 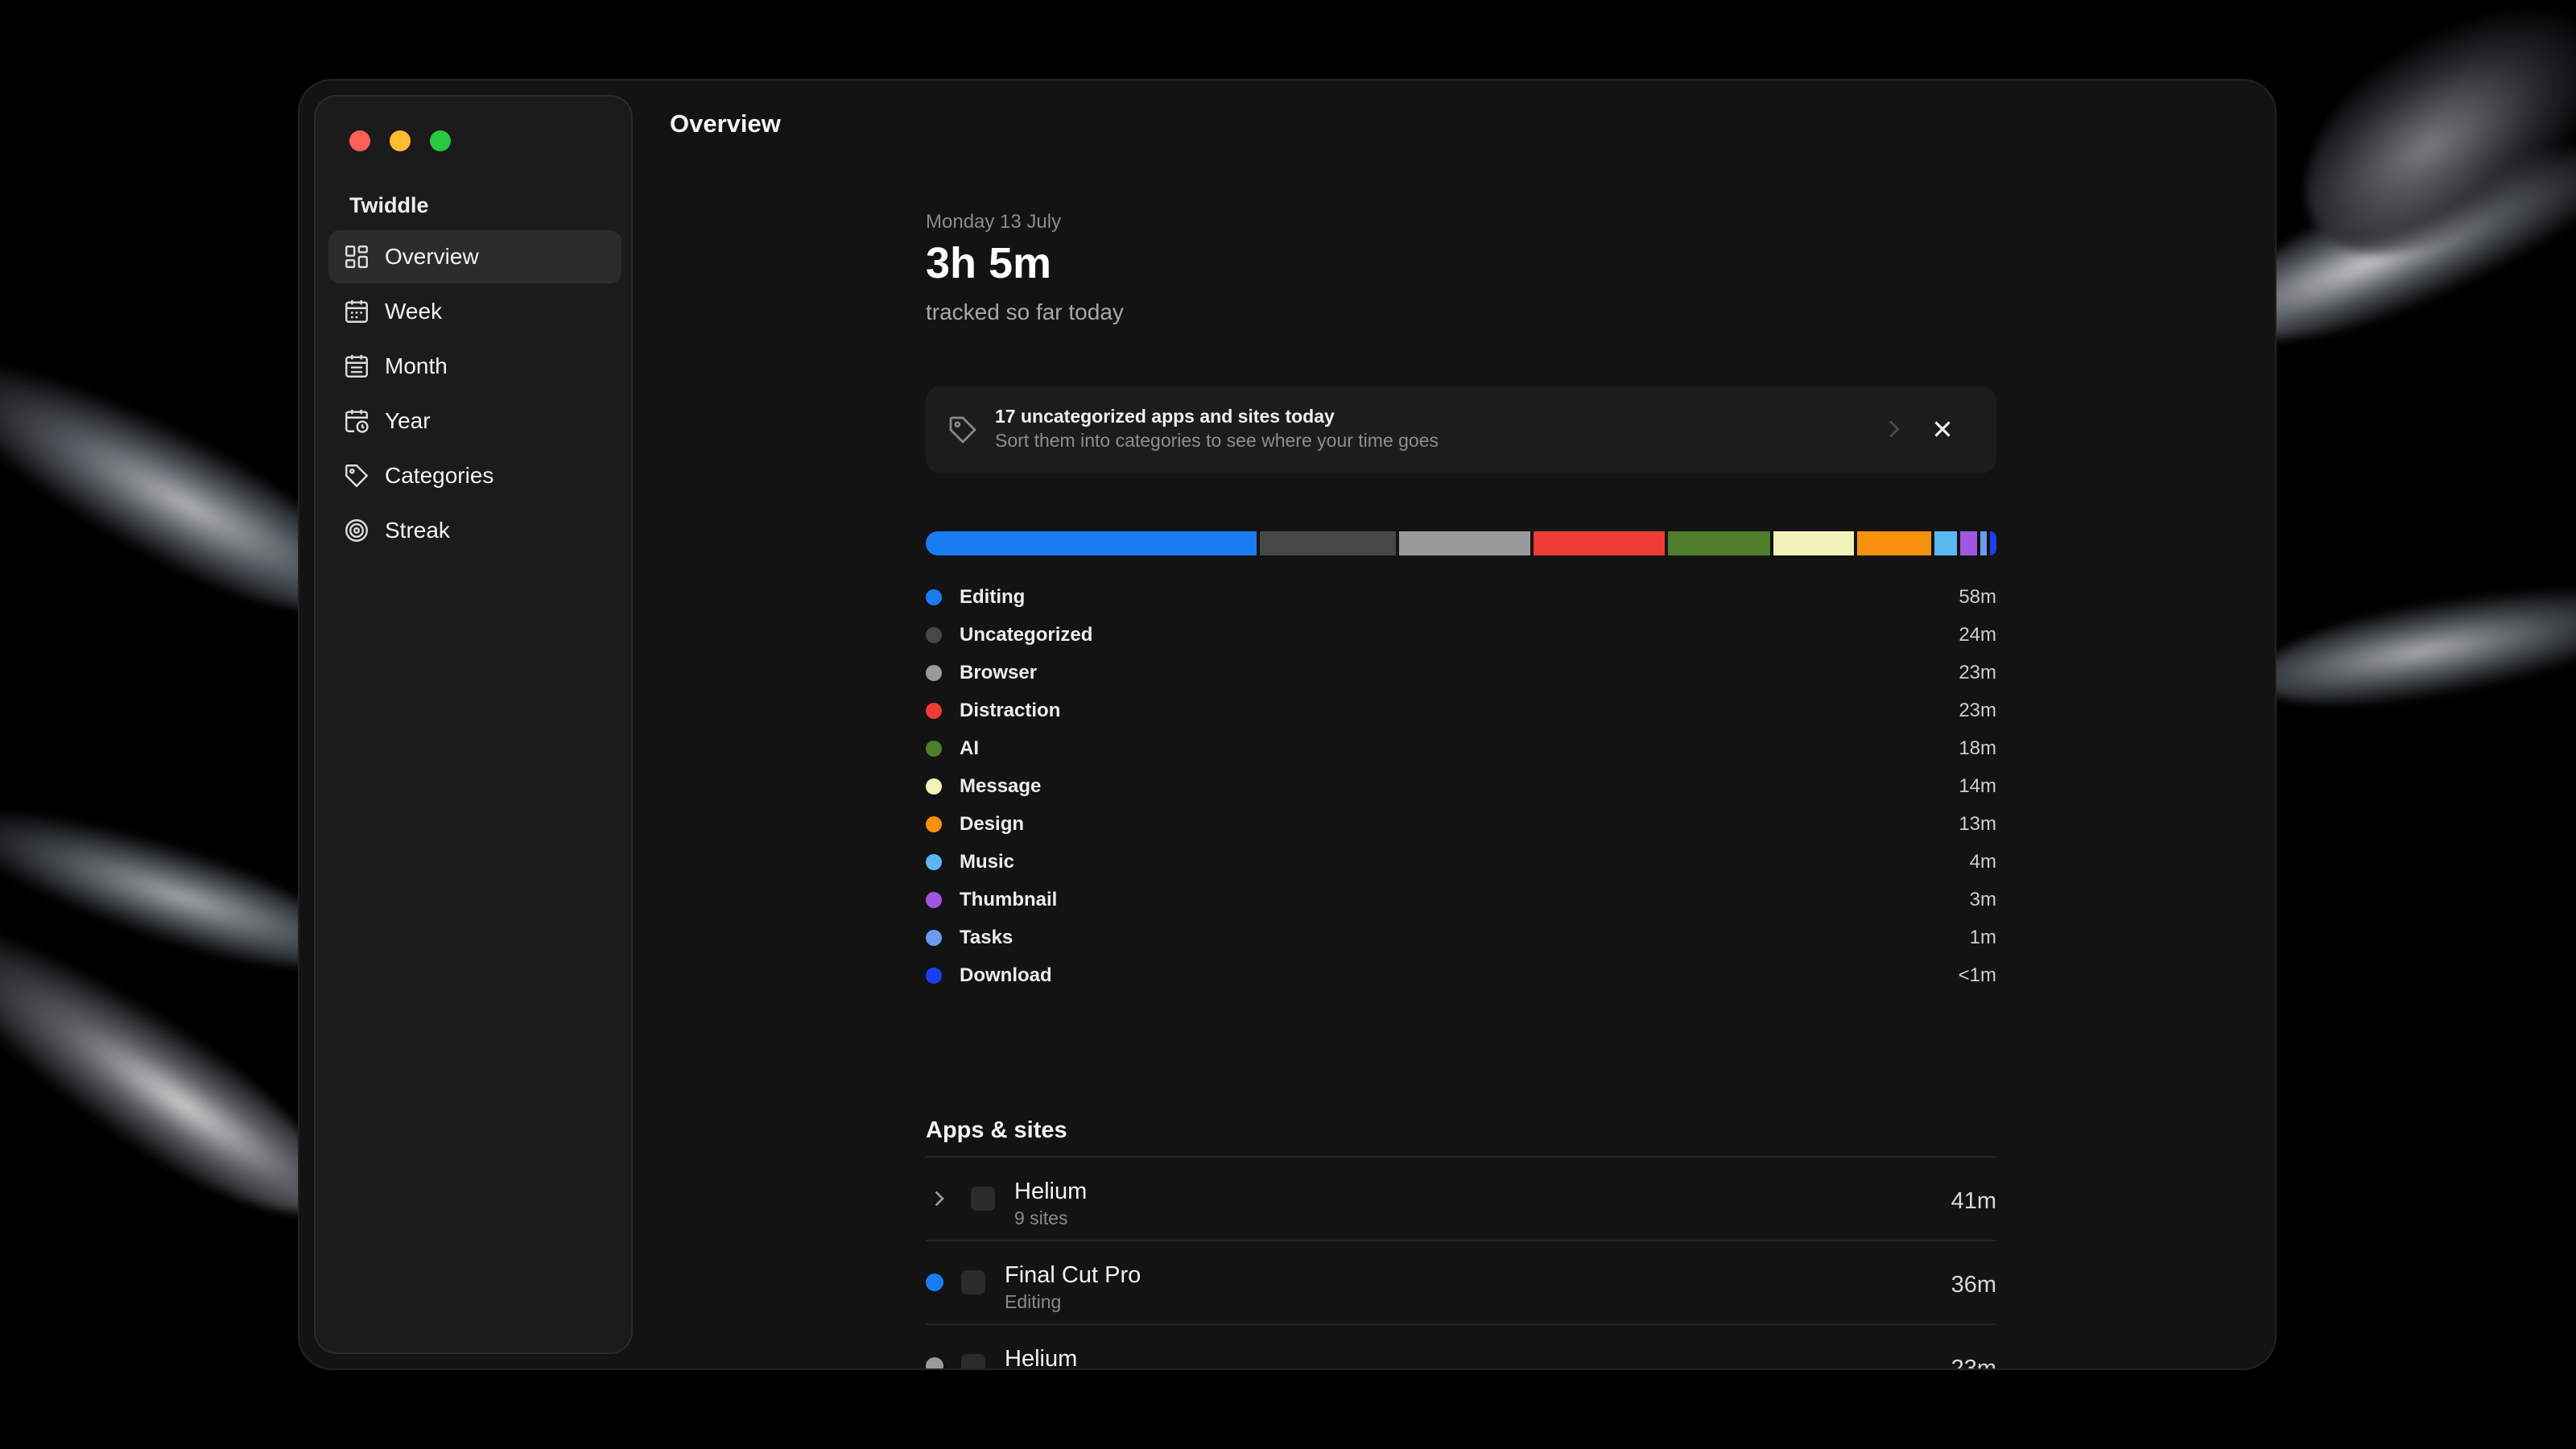 I want to click on bar-segment-design, so click(x=1893, y=543).